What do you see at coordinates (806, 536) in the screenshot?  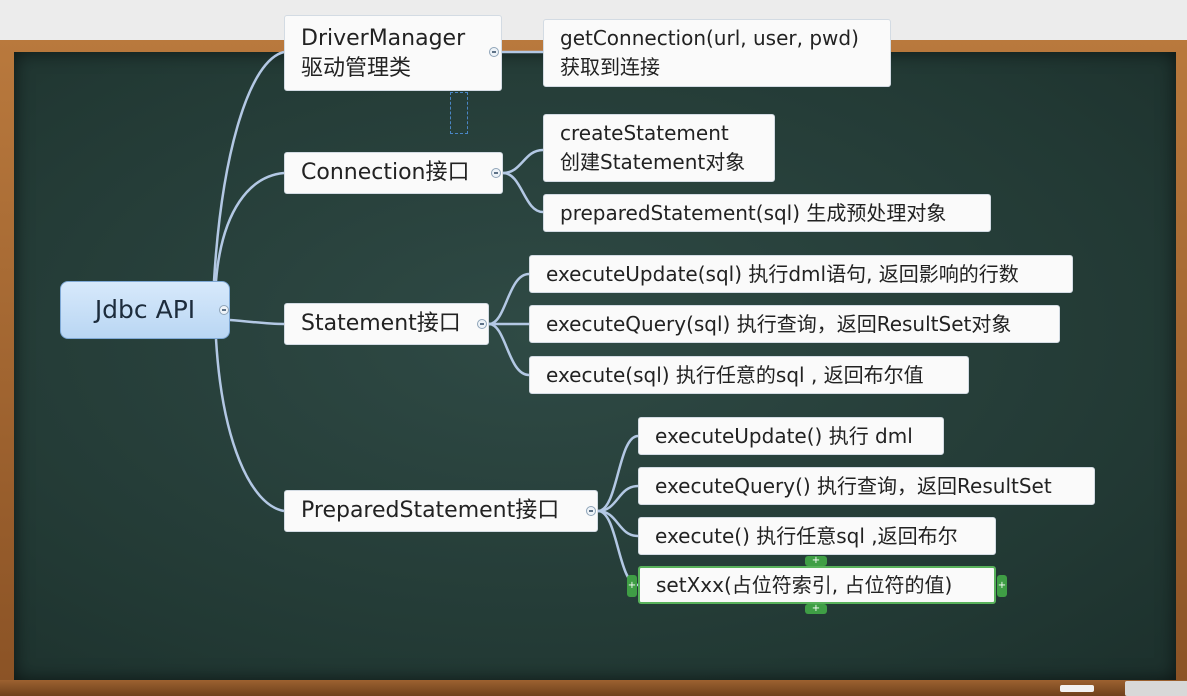 I see `prepared-execute-label: execute() 执行任意sql ,返回布尔` at bounding box center [806, 536].